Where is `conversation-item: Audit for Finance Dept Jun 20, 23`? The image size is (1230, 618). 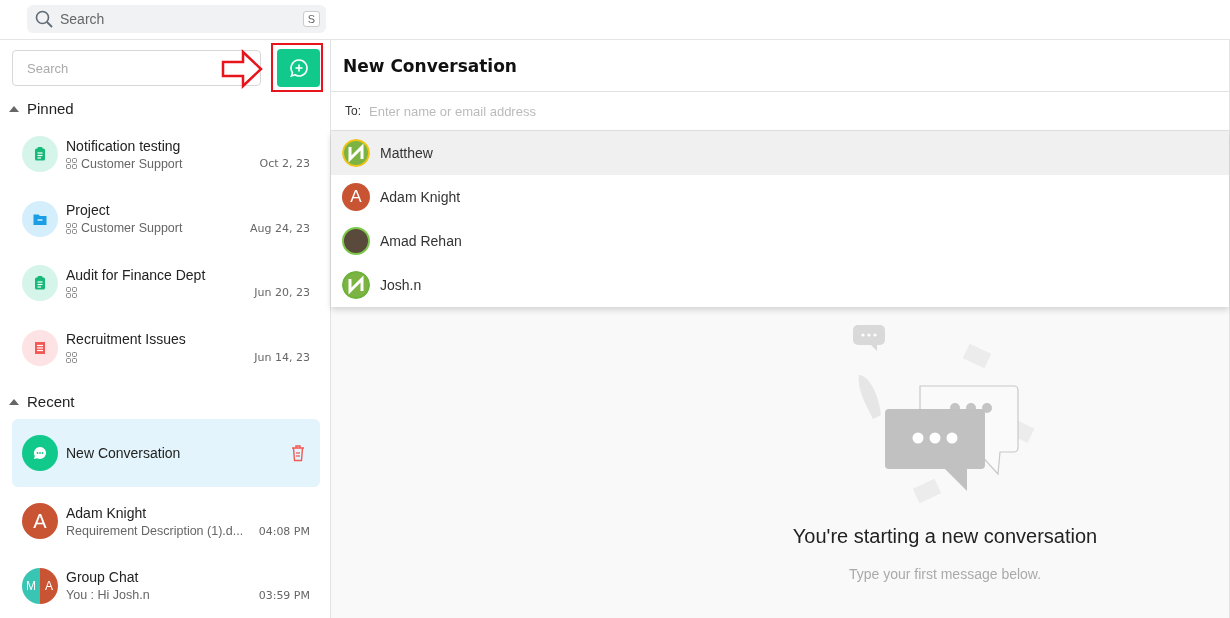 conversation-item: Audit for Finance Dept Jun 20, 23 is located at coordinates (166, 283).